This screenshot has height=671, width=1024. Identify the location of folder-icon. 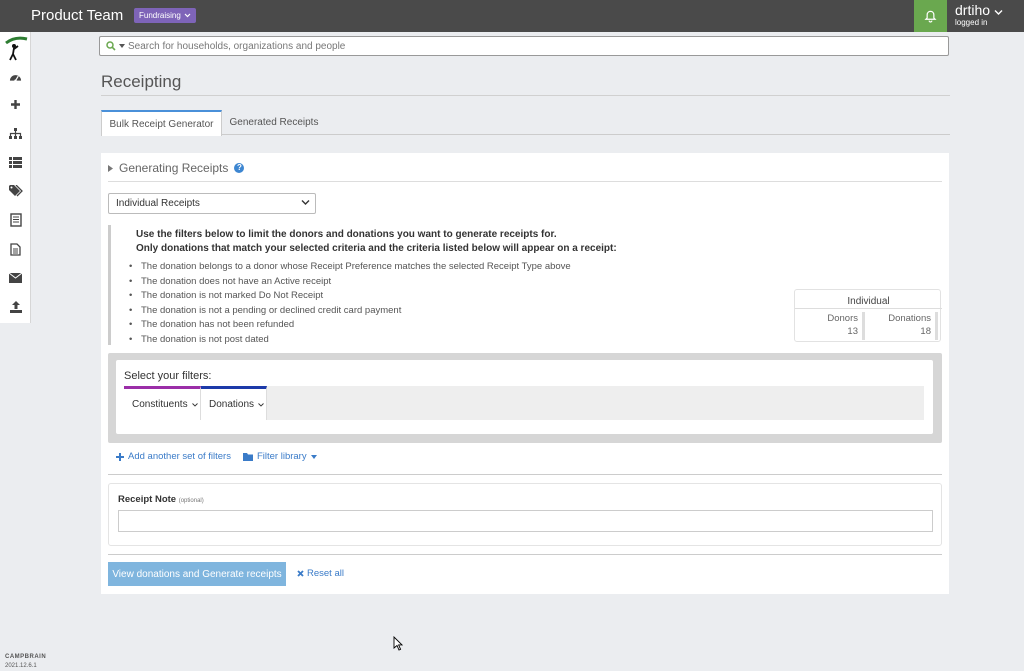
(247, 456).